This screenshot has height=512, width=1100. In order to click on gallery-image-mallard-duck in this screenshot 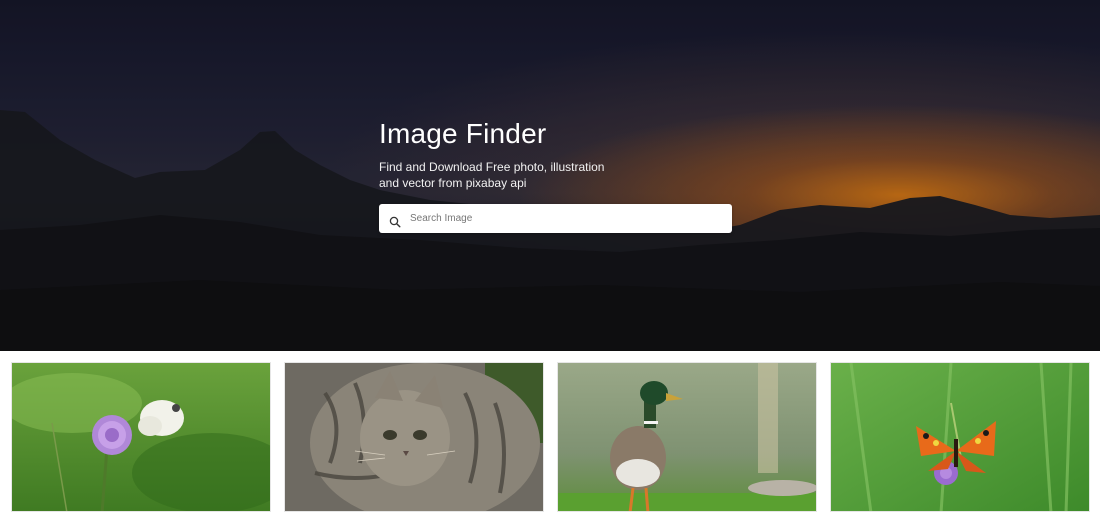, I will do `click(687, 437)`.